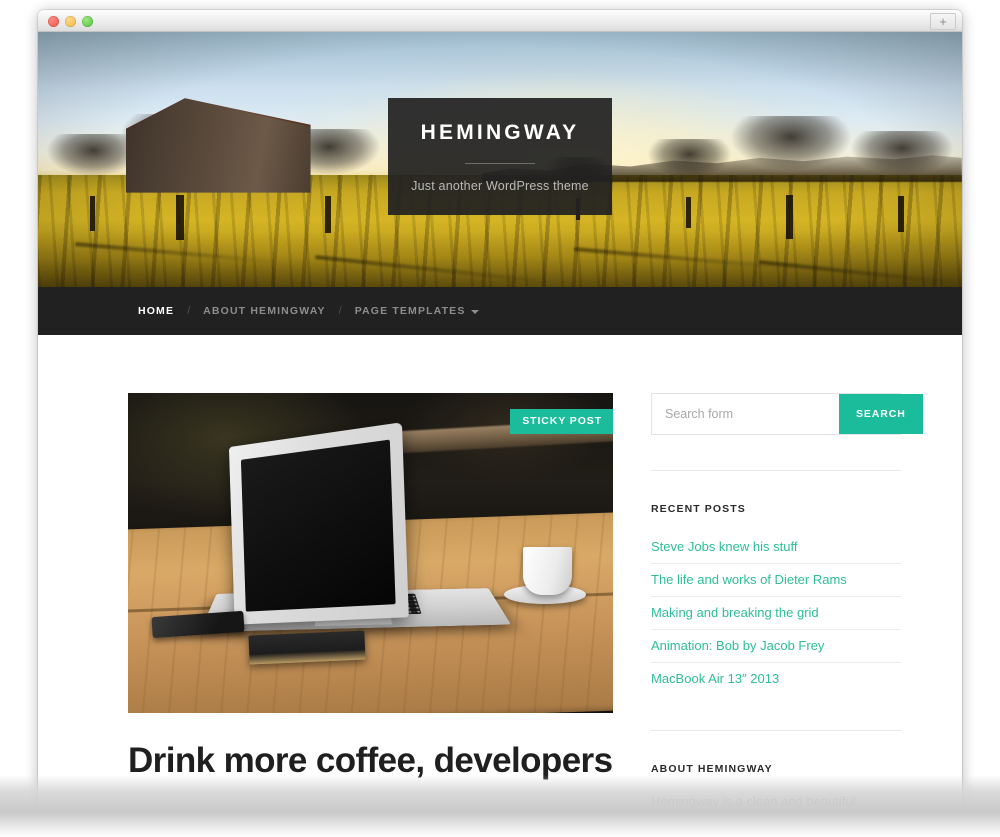 The height and width of the screenshot is (837, 1000). I want to click on laptop-lid, so click(319, 522).